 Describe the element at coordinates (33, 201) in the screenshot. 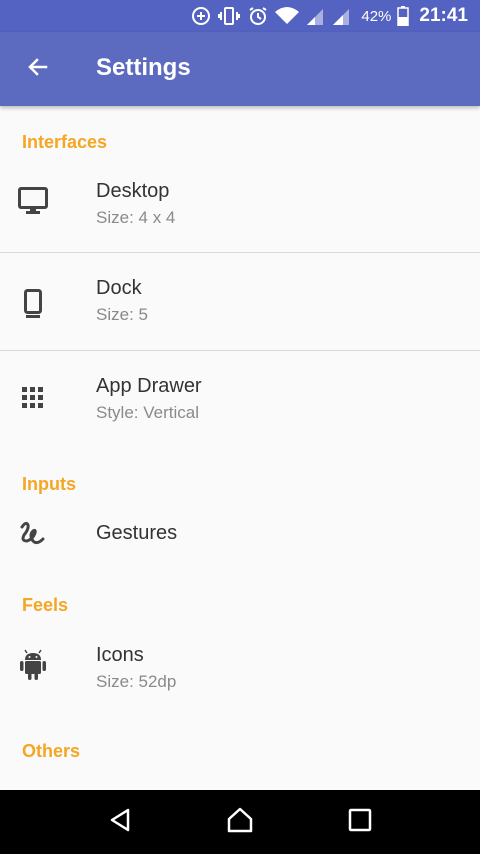

I see `monitor-icon` at that location.